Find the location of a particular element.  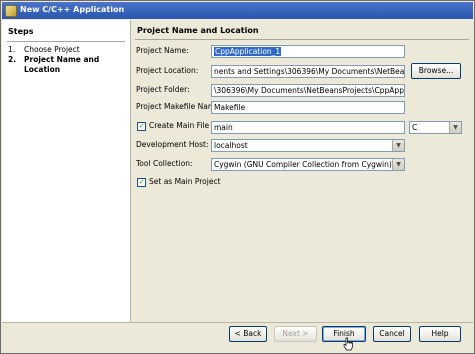

project-folder-label: Project Folder: is located at coordinates (163, 89).